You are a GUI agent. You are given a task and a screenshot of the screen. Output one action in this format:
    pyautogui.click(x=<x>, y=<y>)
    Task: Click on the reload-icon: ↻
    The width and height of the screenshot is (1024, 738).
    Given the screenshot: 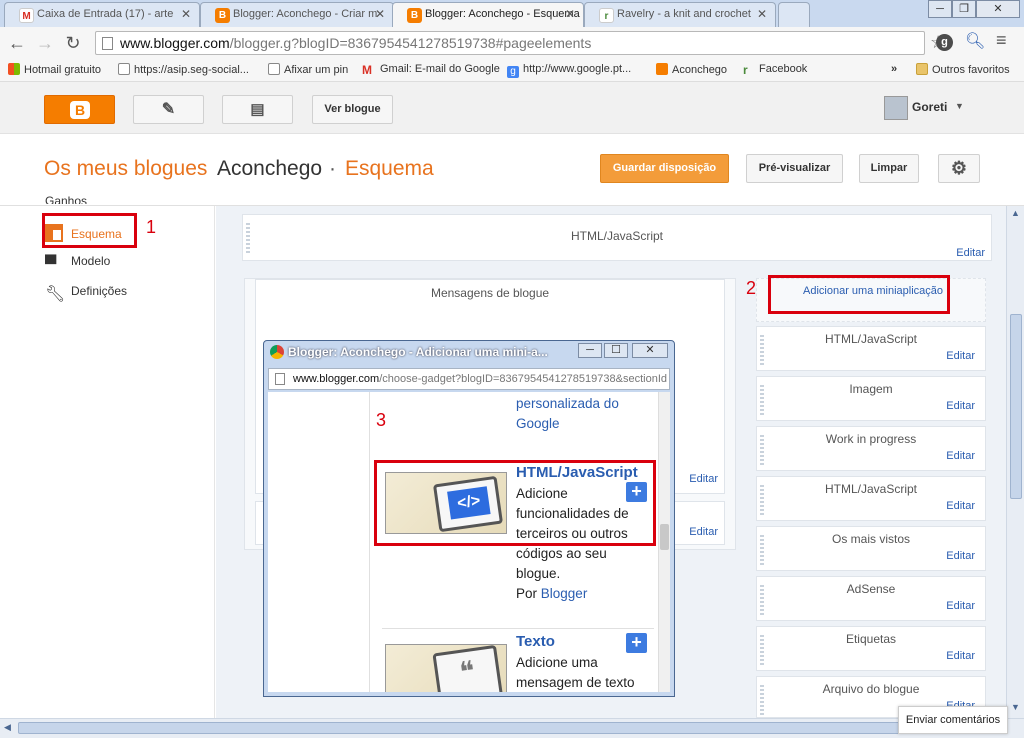 What is the action you would take?
    pyautogui.click(x=73, y=43)
    